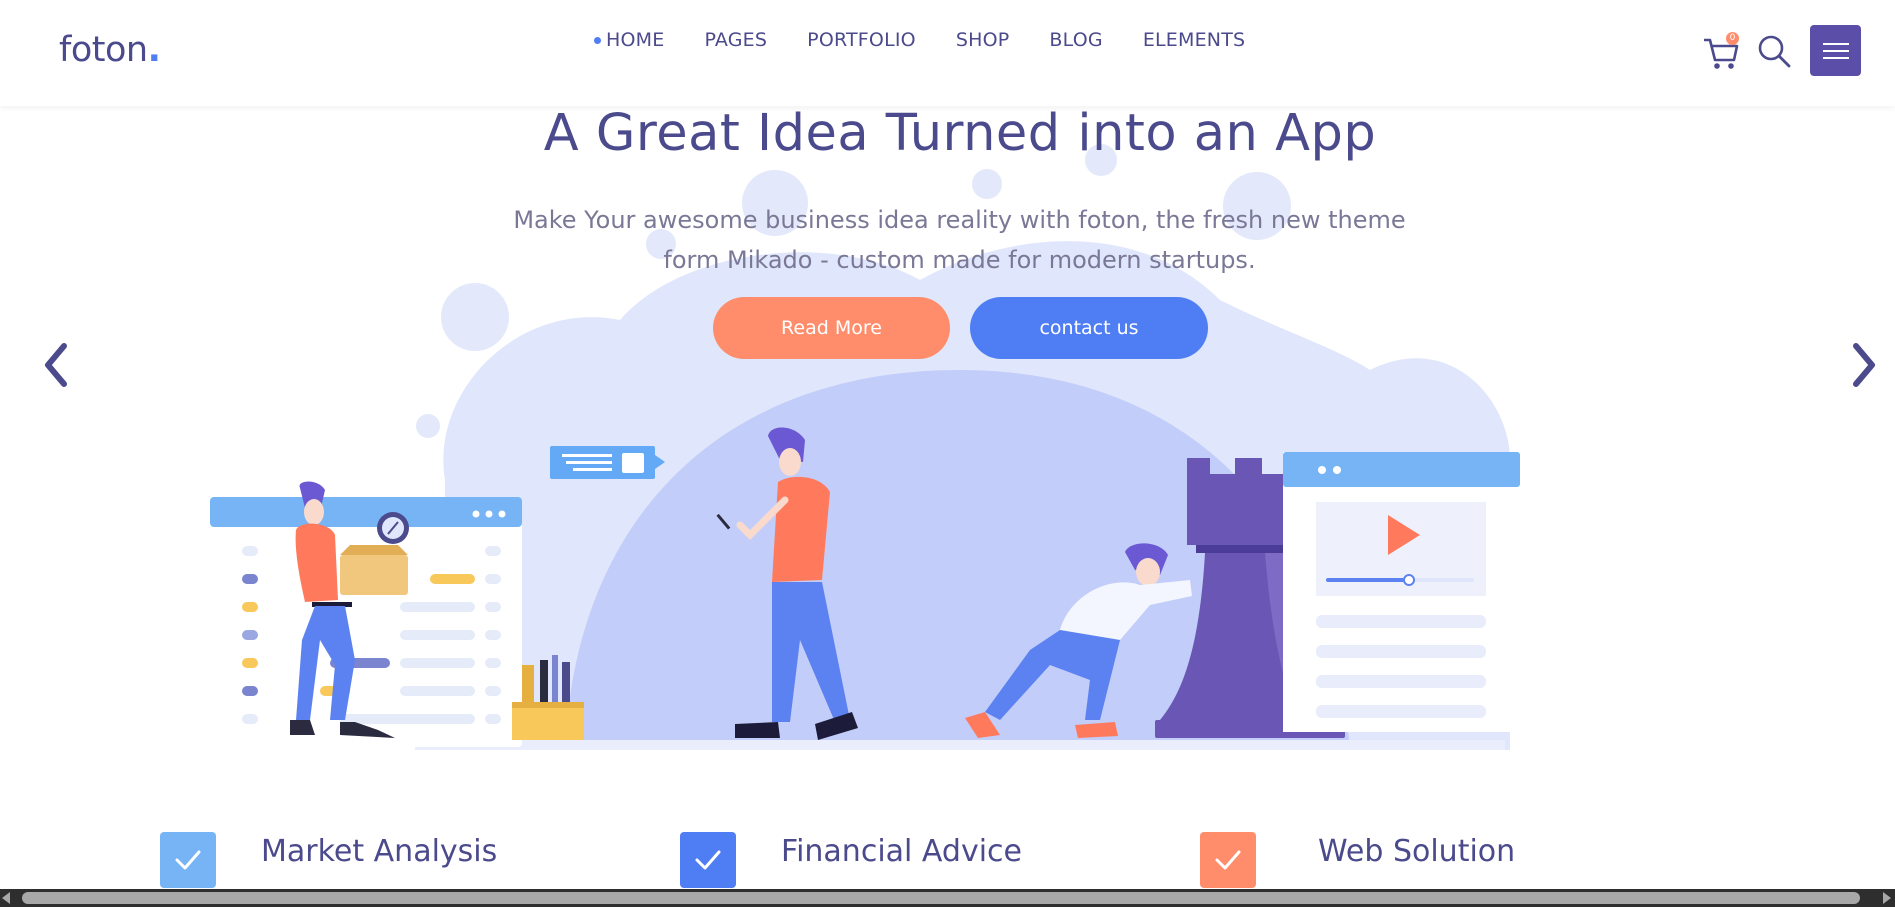 The image size is (1895, 907). Describe the element at coordinates (735, 40) in the screenshot. I see `nav-item-pages: PAGES` at that location.